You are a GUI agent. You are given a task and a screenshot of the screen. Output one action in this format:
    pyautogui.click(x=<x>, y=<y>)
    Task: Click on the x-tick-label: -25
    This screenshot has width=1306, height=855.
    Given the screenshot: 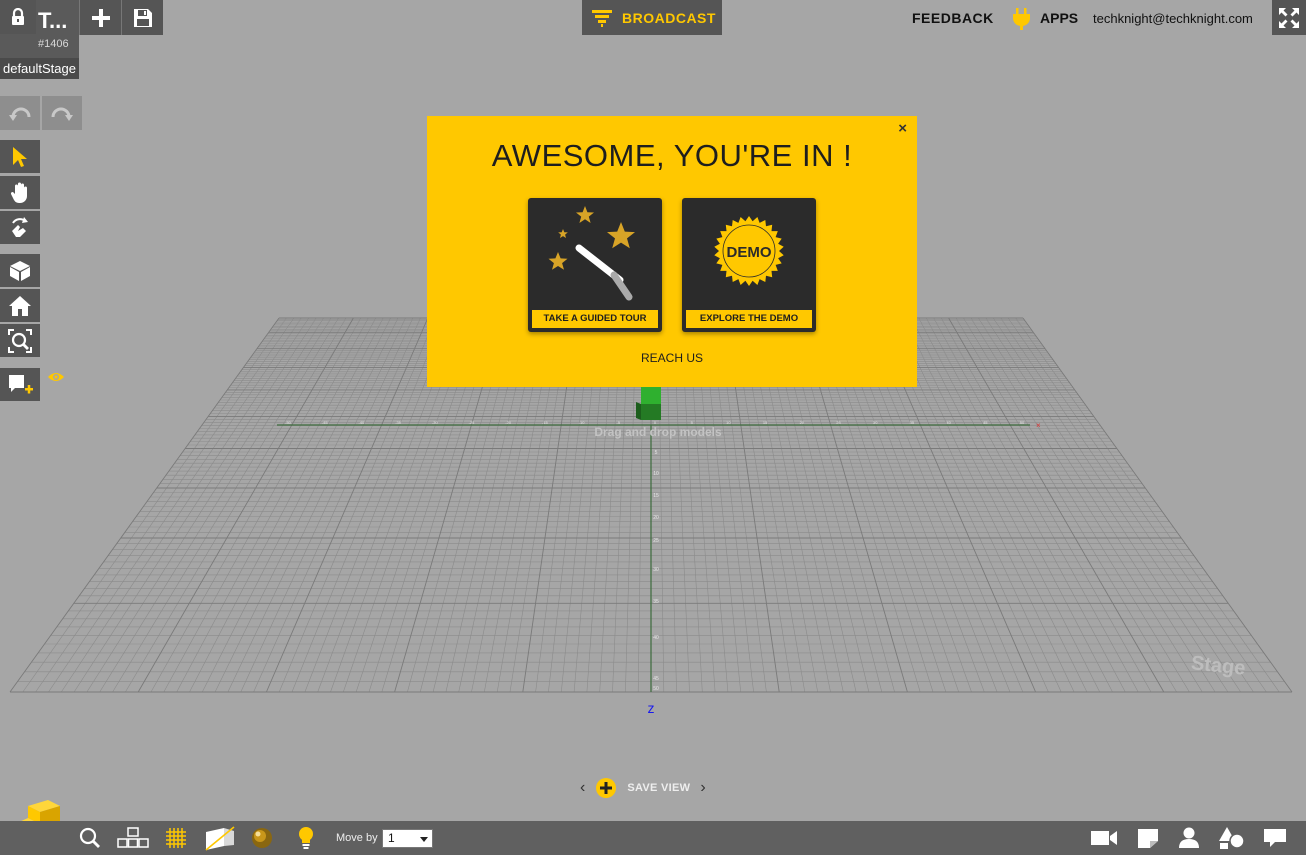 What is the action you would take?
    pyautogui.click(x=472, y=422)
    